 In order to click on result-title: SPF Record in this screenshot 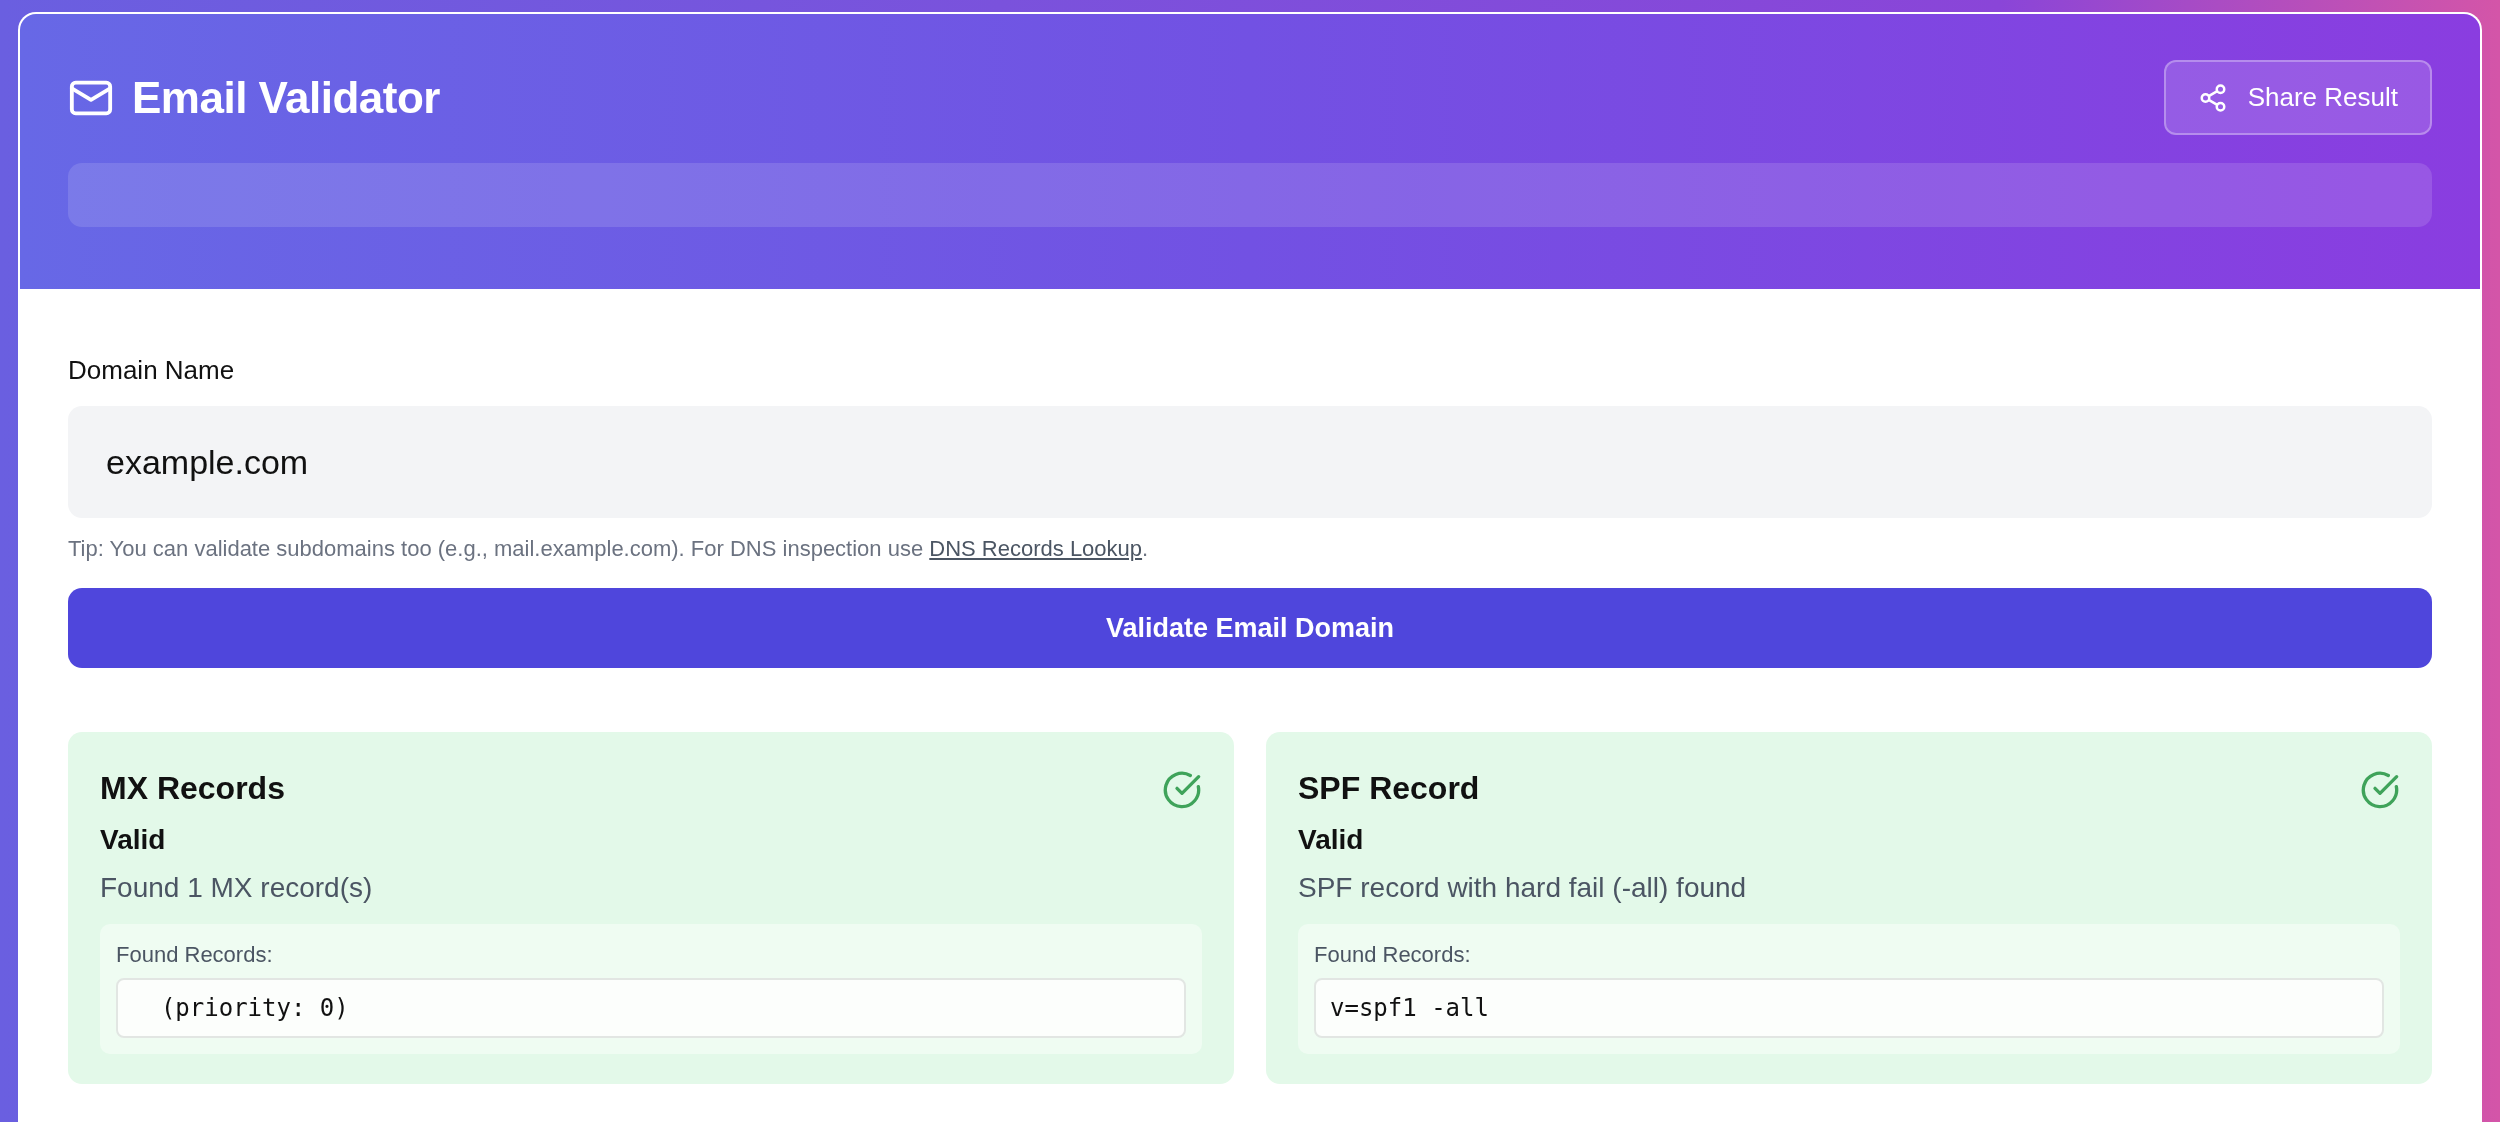, I will do `click(1389, 788)`.